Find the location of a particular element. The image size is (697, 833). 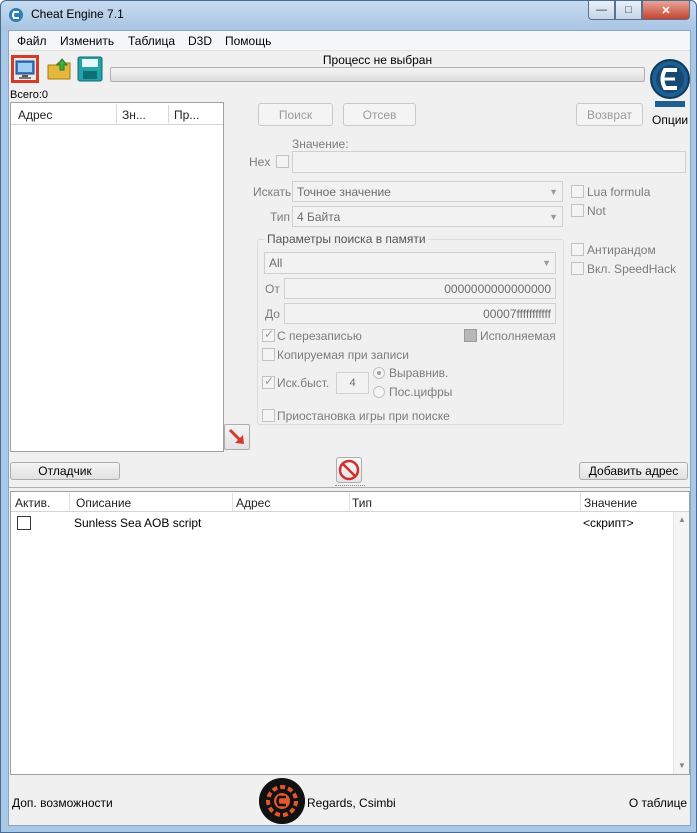

maximize-icon: □ is located at coordinates (628, 10).